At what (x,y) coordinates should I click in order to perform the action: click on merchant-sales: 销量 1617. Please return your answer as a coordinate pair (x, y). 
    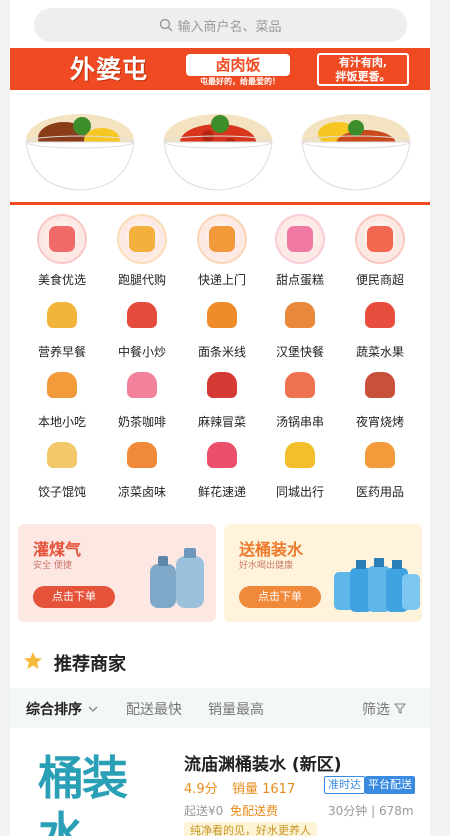
    Looking at the image, I should click on (264, 789).